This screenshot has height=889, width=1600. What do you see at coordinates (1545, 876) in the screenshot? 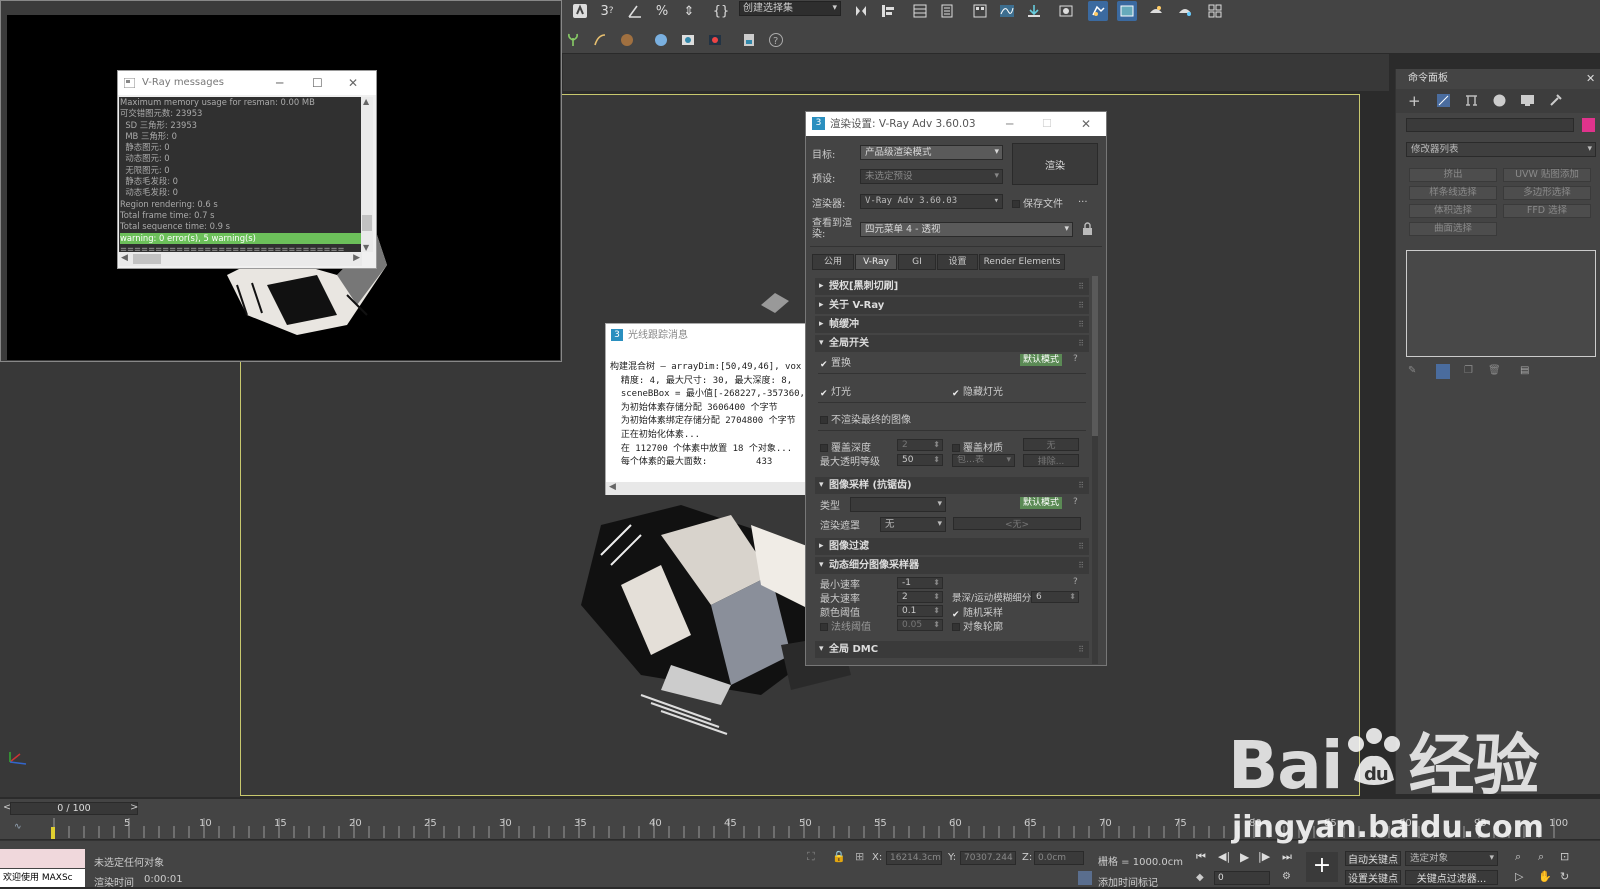
I see `pan-icon: ✋` at bounding box center [1545, 876].